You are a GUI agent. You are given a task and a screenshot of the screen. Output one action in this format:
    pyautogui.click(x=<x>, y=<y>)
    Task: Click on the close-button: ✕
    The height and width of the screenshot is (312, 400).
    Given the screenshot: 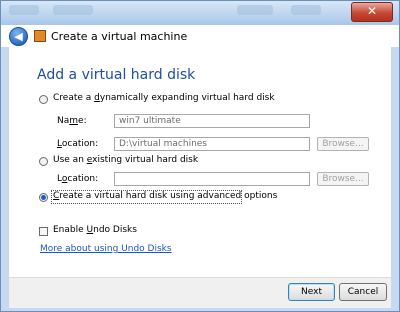 What is the action you would take?
    pyautogui.click(x=372, y=12)
    